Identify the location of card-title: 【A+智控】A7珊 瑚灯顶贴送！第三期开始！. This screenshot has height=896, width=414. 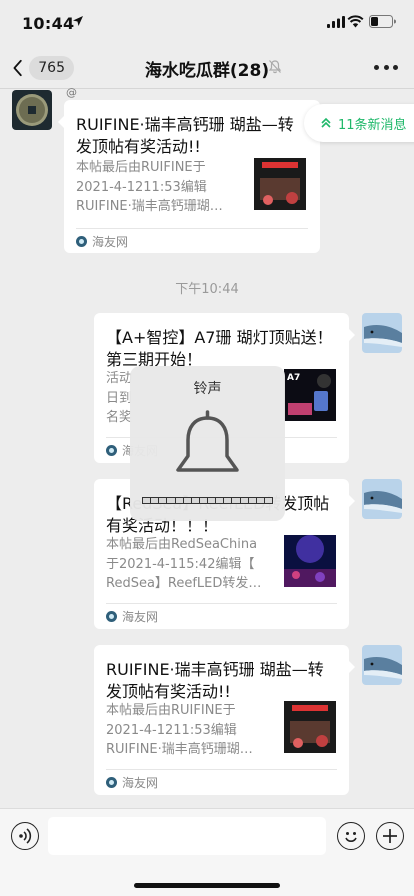
(219, 348).